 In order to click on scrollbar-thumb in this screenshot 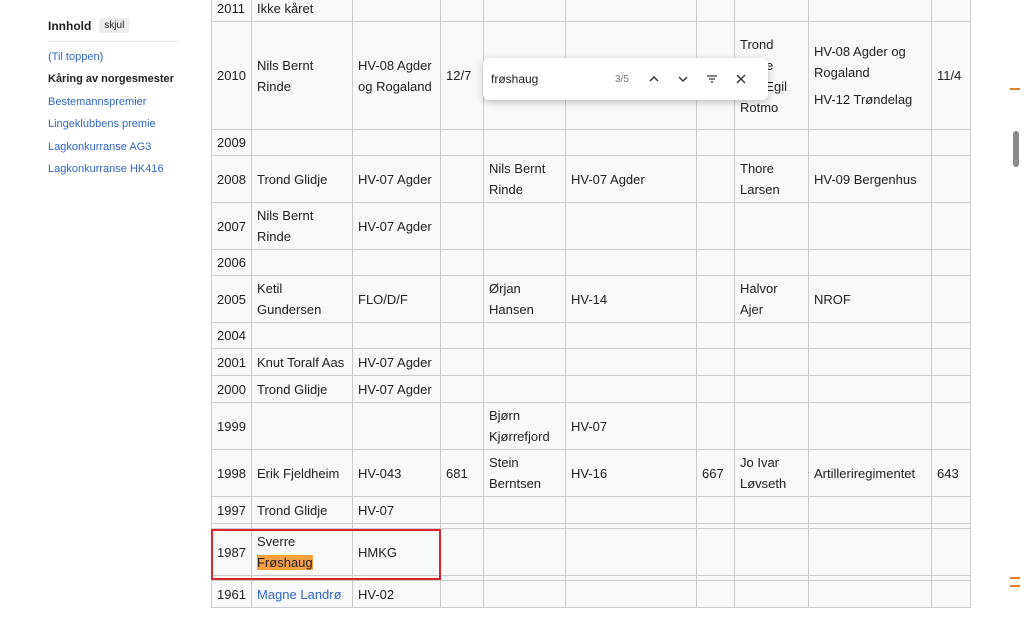, I will do `click(1016, 149)`.